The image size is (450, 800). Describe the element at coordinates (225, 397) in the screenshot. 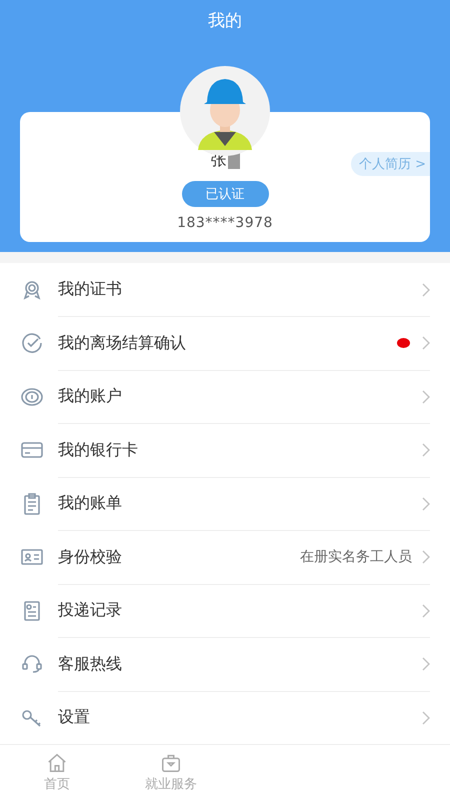

I see `menu-item: 我的账户` at that location.